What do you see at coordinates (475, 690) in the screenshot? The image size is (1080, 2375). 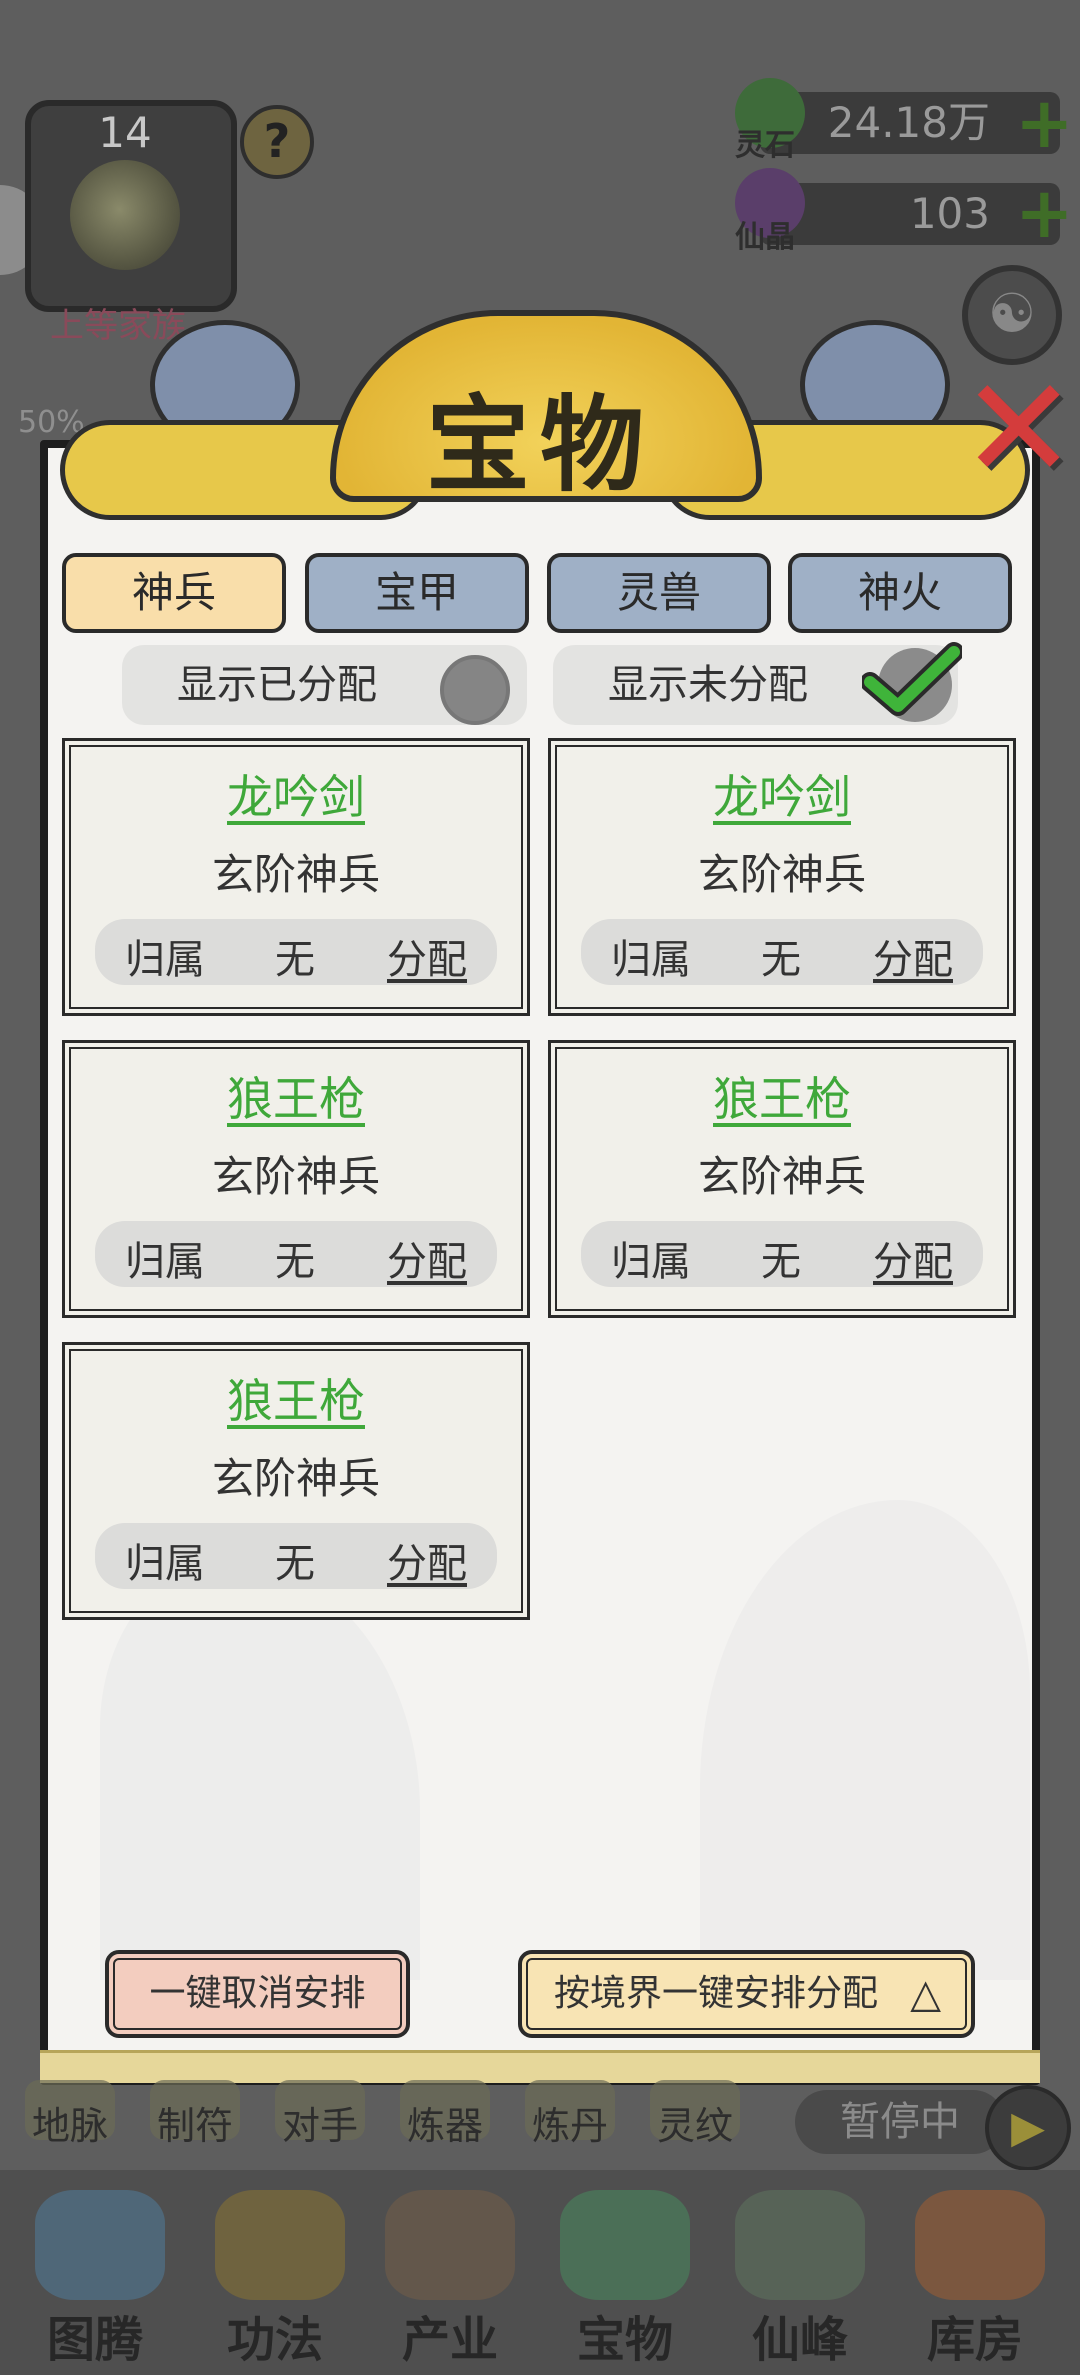 I see `show-assigned-checkbox` at bounding box center [475, 690].